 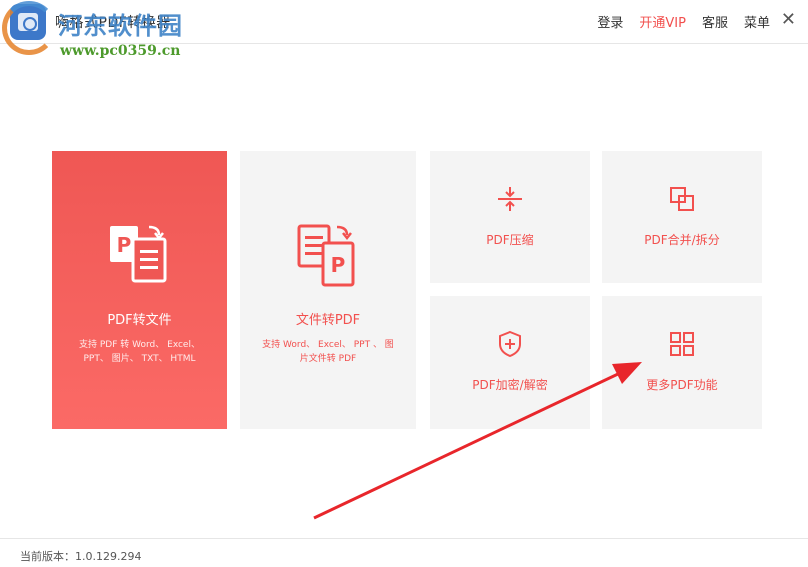 What do you see at coordinates (757, 21) in the screenshot?
I see `menu-link: 菜单` at bounding box center [757, 21].